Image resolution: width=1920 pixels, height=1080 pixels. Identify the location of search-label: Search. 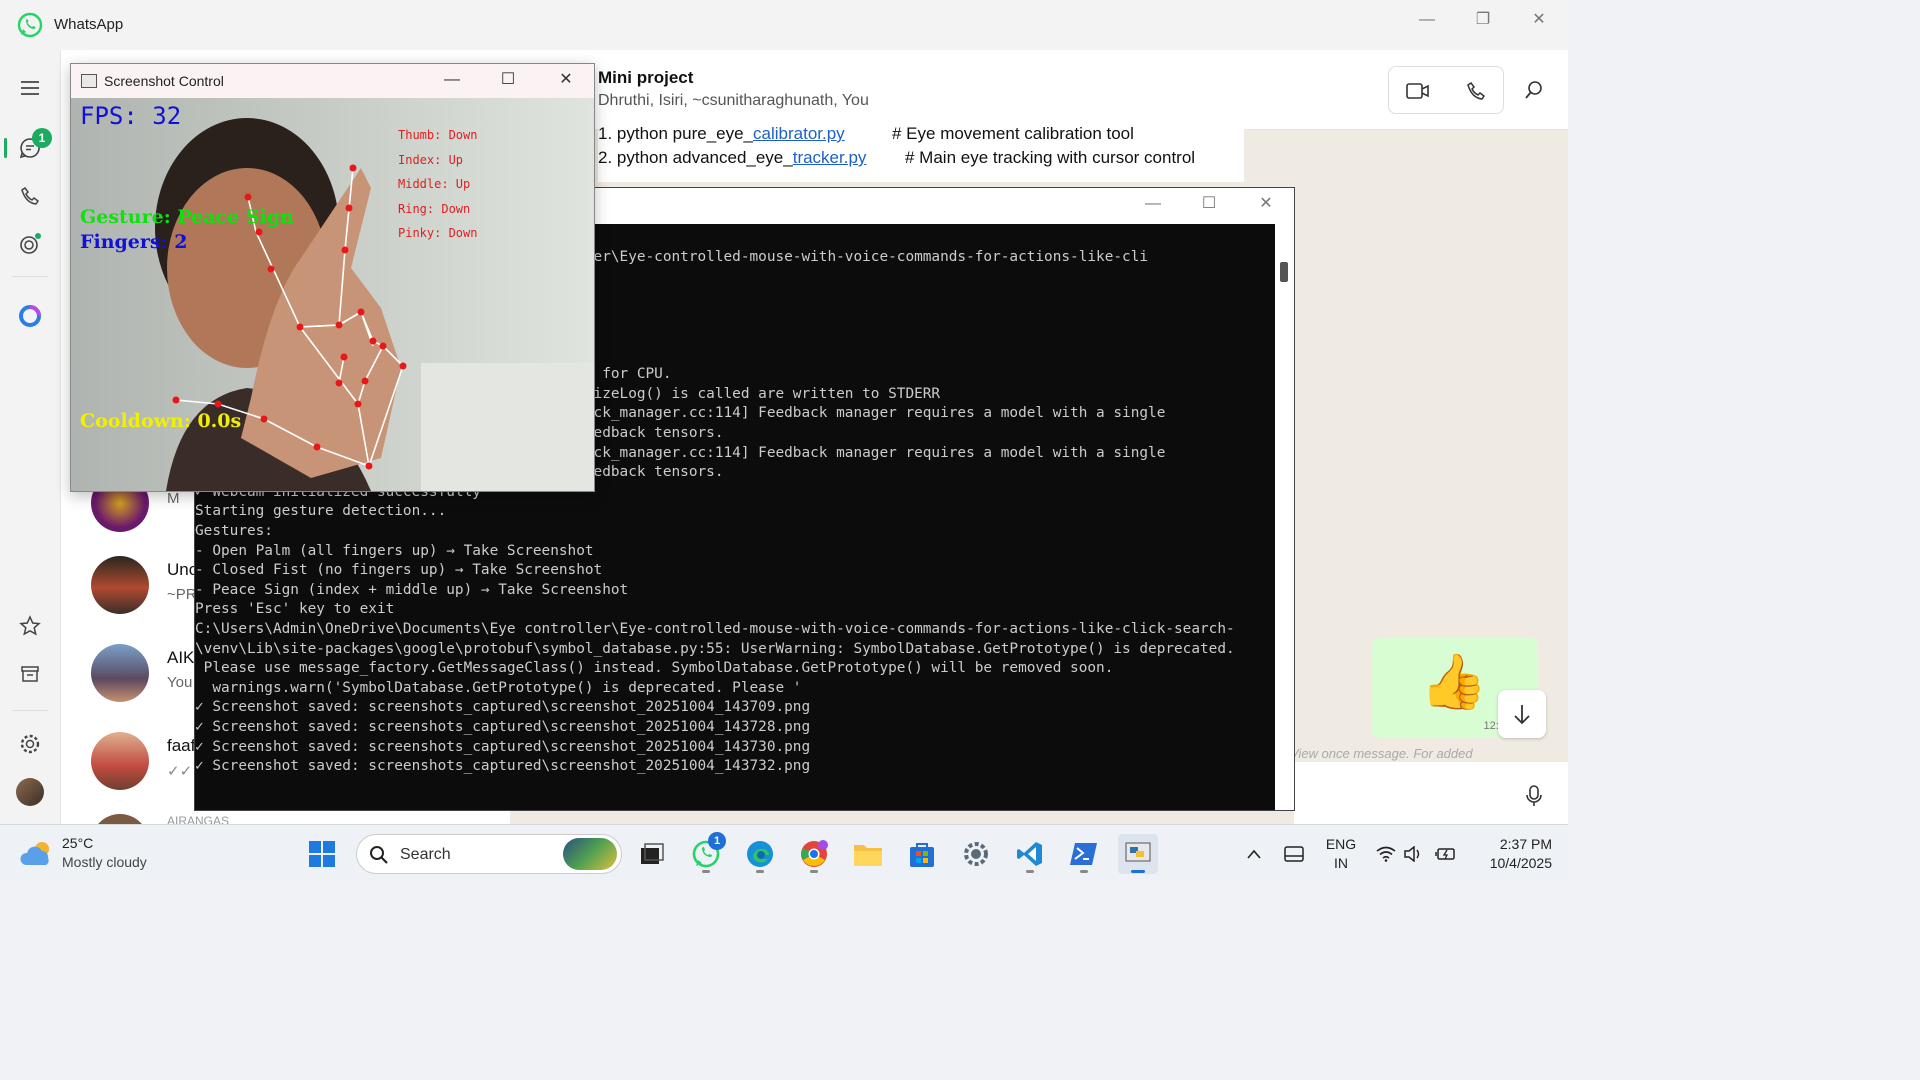
(425, 854).